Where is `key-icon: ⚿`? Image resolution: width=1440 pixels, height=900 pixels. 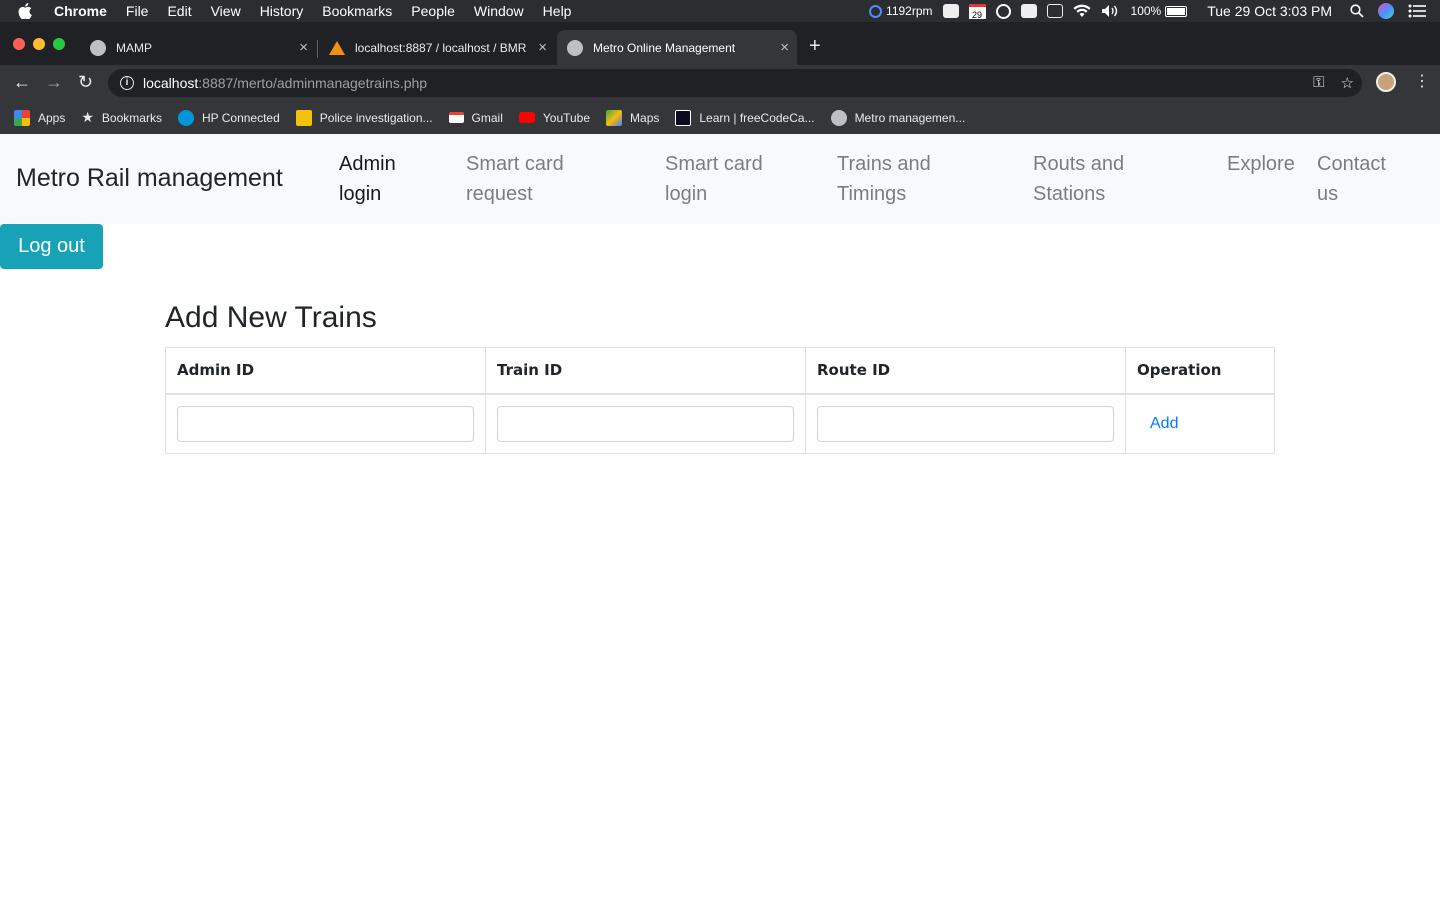
key-icon: ⚿ is located at coordinates (1318, 83).